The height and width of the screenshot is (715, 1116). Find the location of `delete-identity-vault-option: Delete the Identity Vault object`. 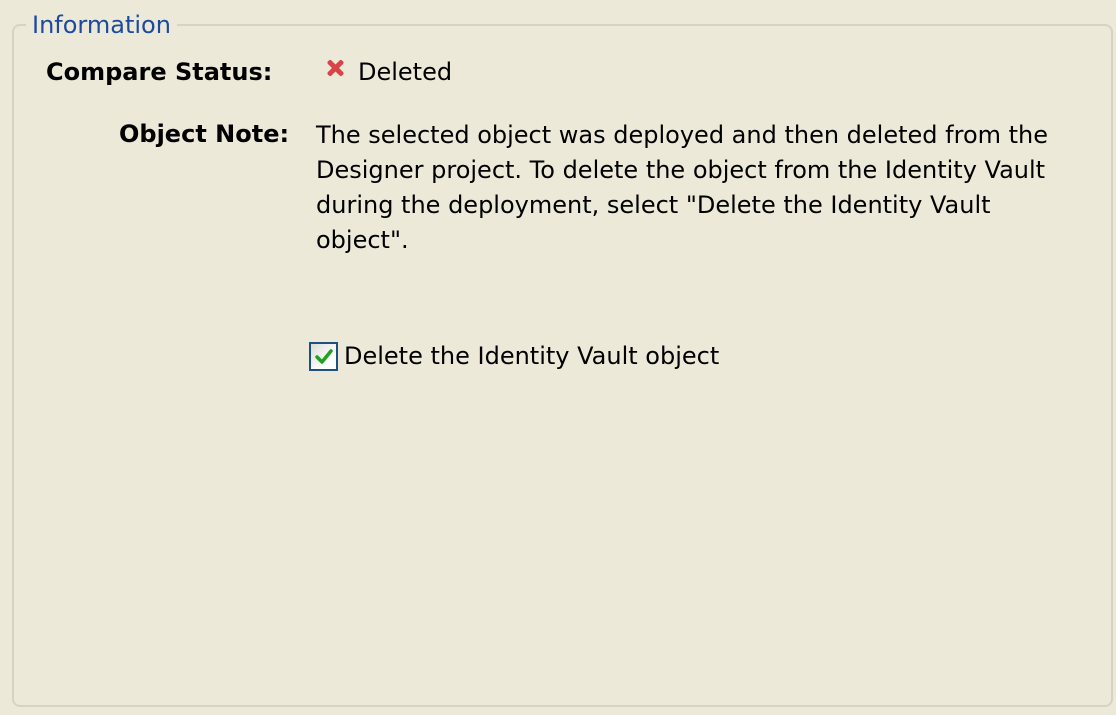

delete-identity-vault-option: Delete the Identity Vault object is located at coordinates (514, 356).